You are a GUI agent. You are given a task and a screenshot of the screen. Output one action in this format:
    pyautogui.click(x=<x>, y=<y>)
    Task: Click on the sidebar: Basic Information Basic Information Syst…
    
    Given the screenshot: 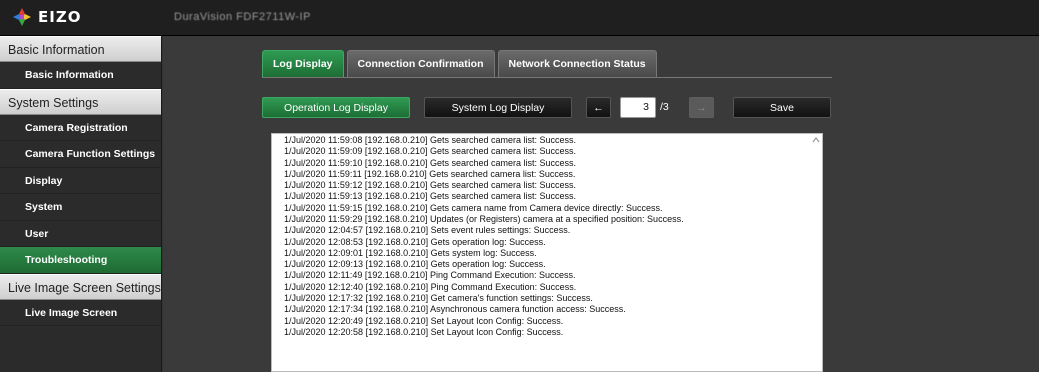 What is the action you would take?
    pyautogui.click(x=81, y=204)
    